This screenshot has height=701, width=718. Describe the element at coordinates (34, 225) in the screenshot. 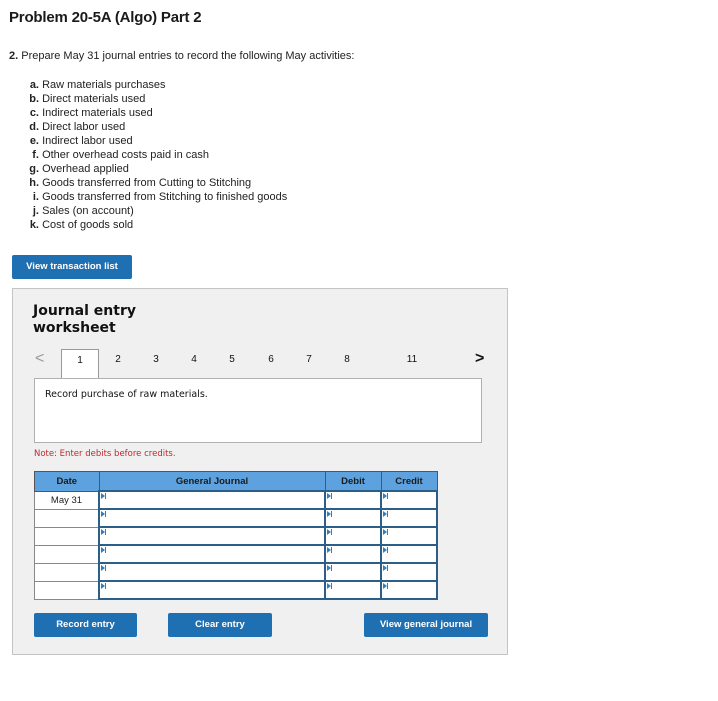

I see `activity-letter: k.` at that location.